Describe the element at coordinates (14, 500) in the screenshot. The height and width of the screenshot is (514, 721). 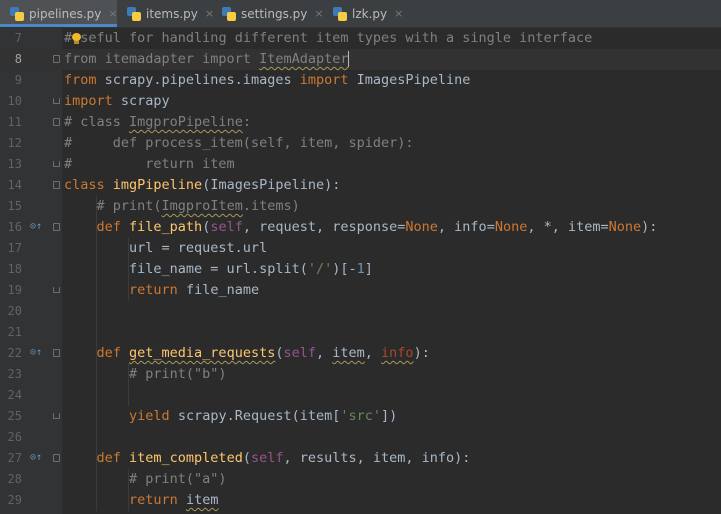
I see `line-number: 29` at that location.